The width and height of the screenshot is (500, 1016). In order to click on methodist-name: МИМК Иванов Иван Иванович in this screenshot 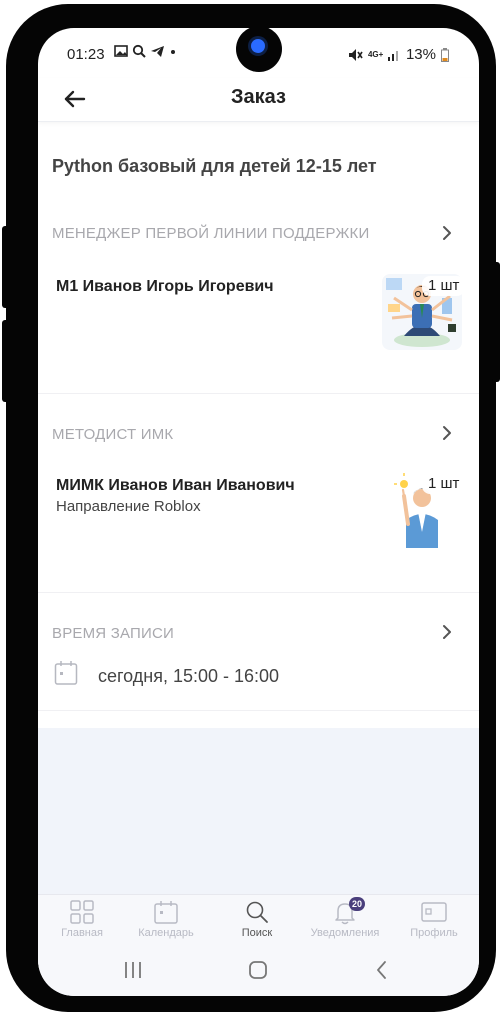, I will do `click(175, 485)`.